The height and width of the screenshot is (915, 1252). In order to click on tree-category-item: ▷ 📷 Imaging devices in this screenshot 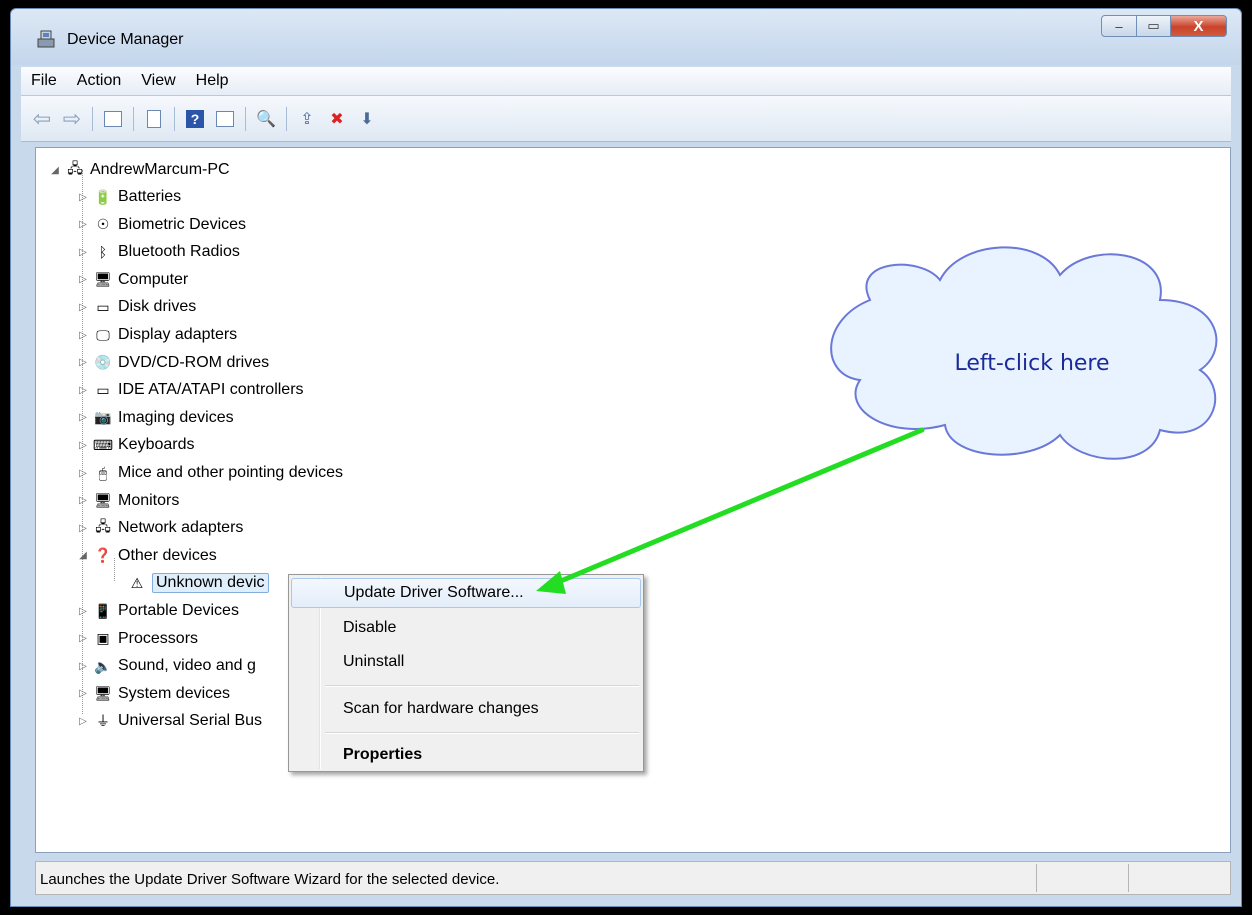, I will do `click(156, 418)`.